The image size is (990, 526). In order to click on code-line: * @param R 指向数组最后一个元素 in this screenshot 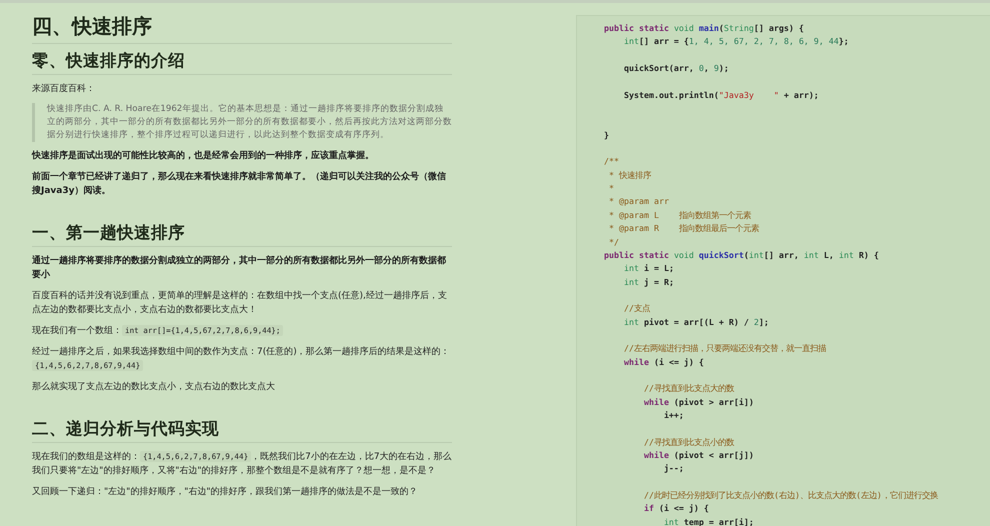, I will do `click(684, 229)`.